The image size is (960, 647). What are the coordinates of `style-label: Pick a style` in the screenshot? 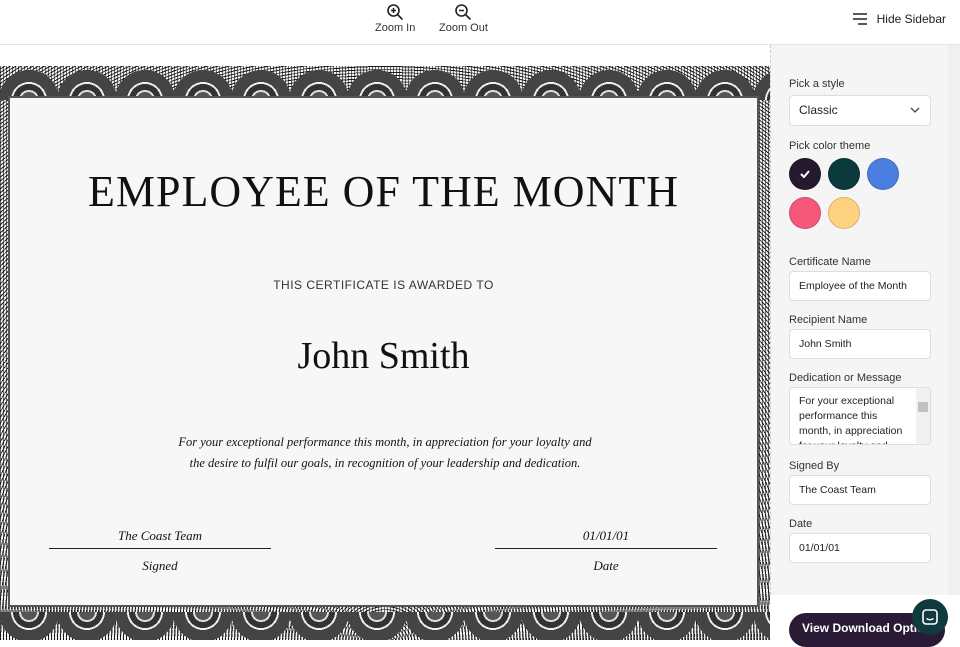 It's located at (817, 84).